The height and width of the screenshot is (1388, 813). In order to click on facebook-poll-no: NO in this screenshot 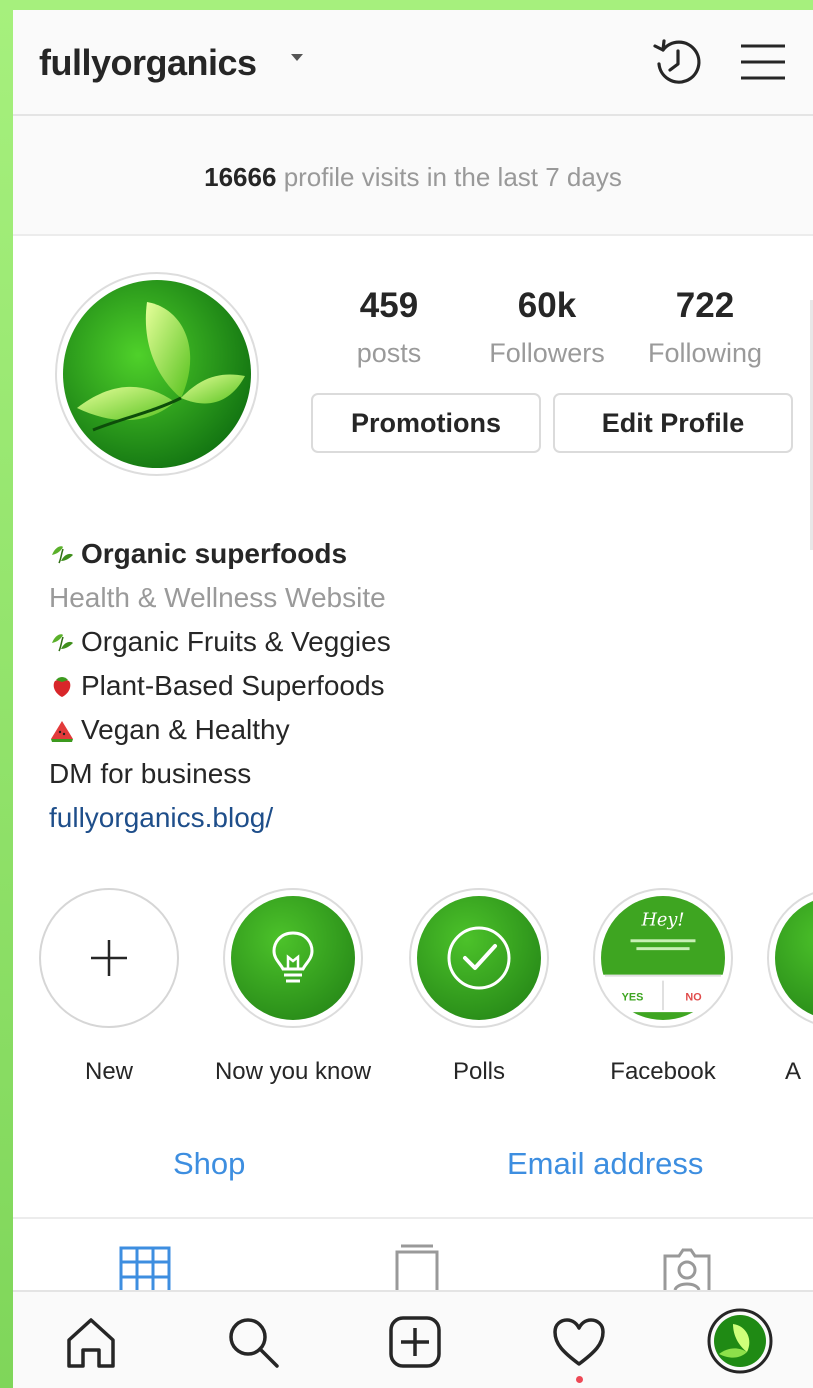, I will do `click(693, 997)`.